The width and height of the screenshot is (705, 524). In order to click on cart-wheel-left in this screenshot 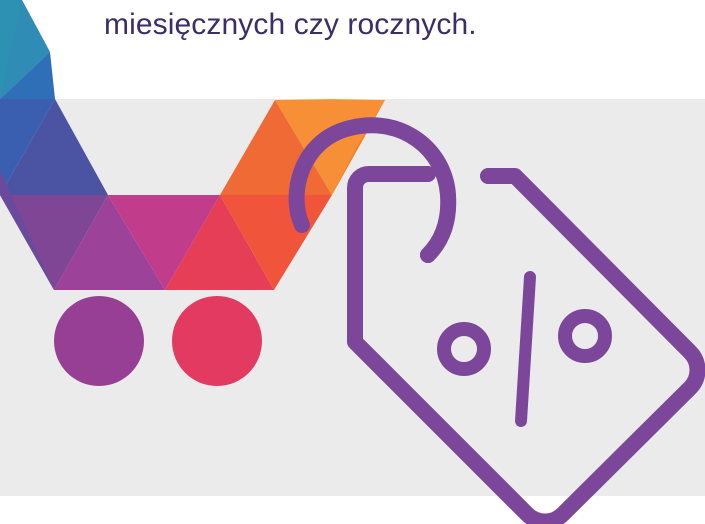, I will do `click(99, 341)`.